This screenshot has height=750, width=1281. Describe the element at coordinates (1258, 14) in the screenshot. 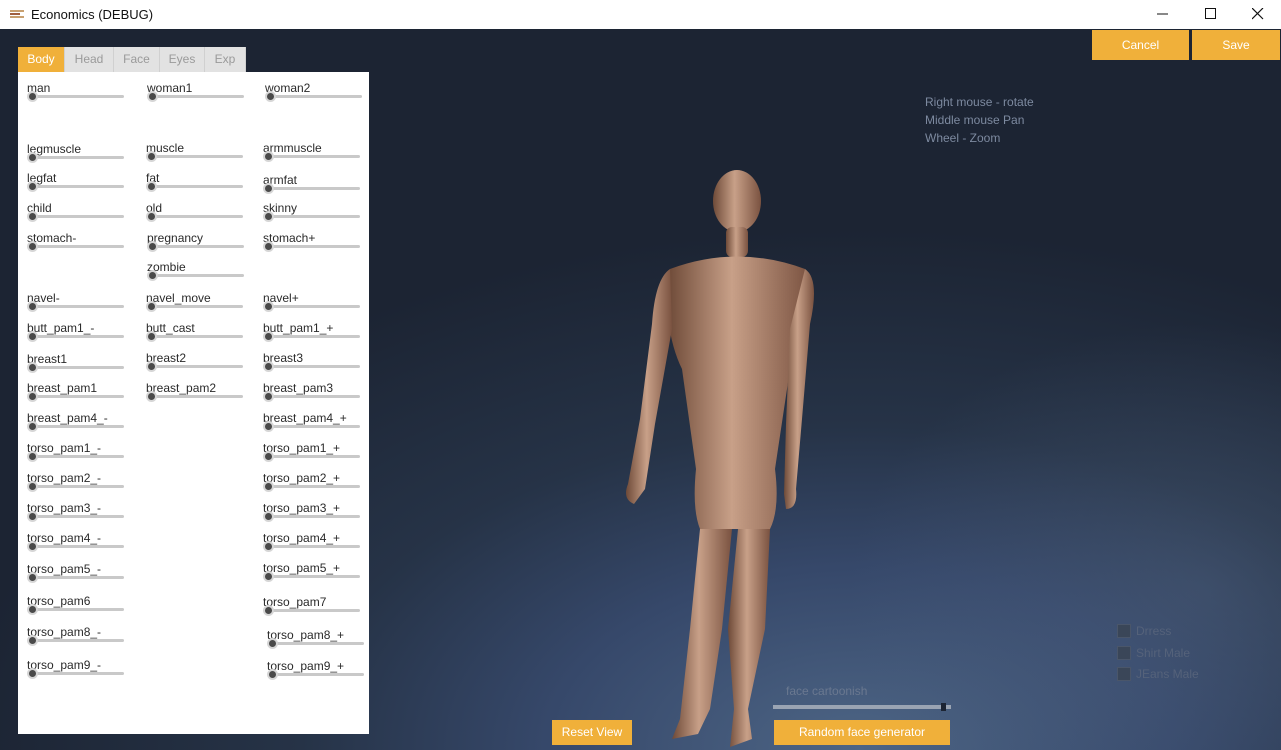

I see `close-button` at that location.